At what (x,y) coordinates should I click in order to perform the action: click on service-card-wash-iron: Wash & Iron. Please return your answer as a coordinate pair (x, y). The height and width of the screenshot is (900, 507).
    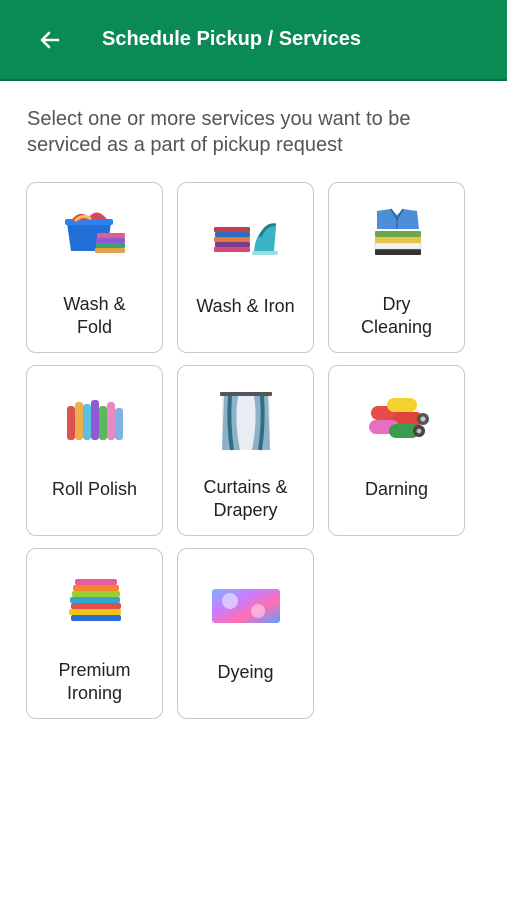
    Looking at the image, I should click on (245, 267).